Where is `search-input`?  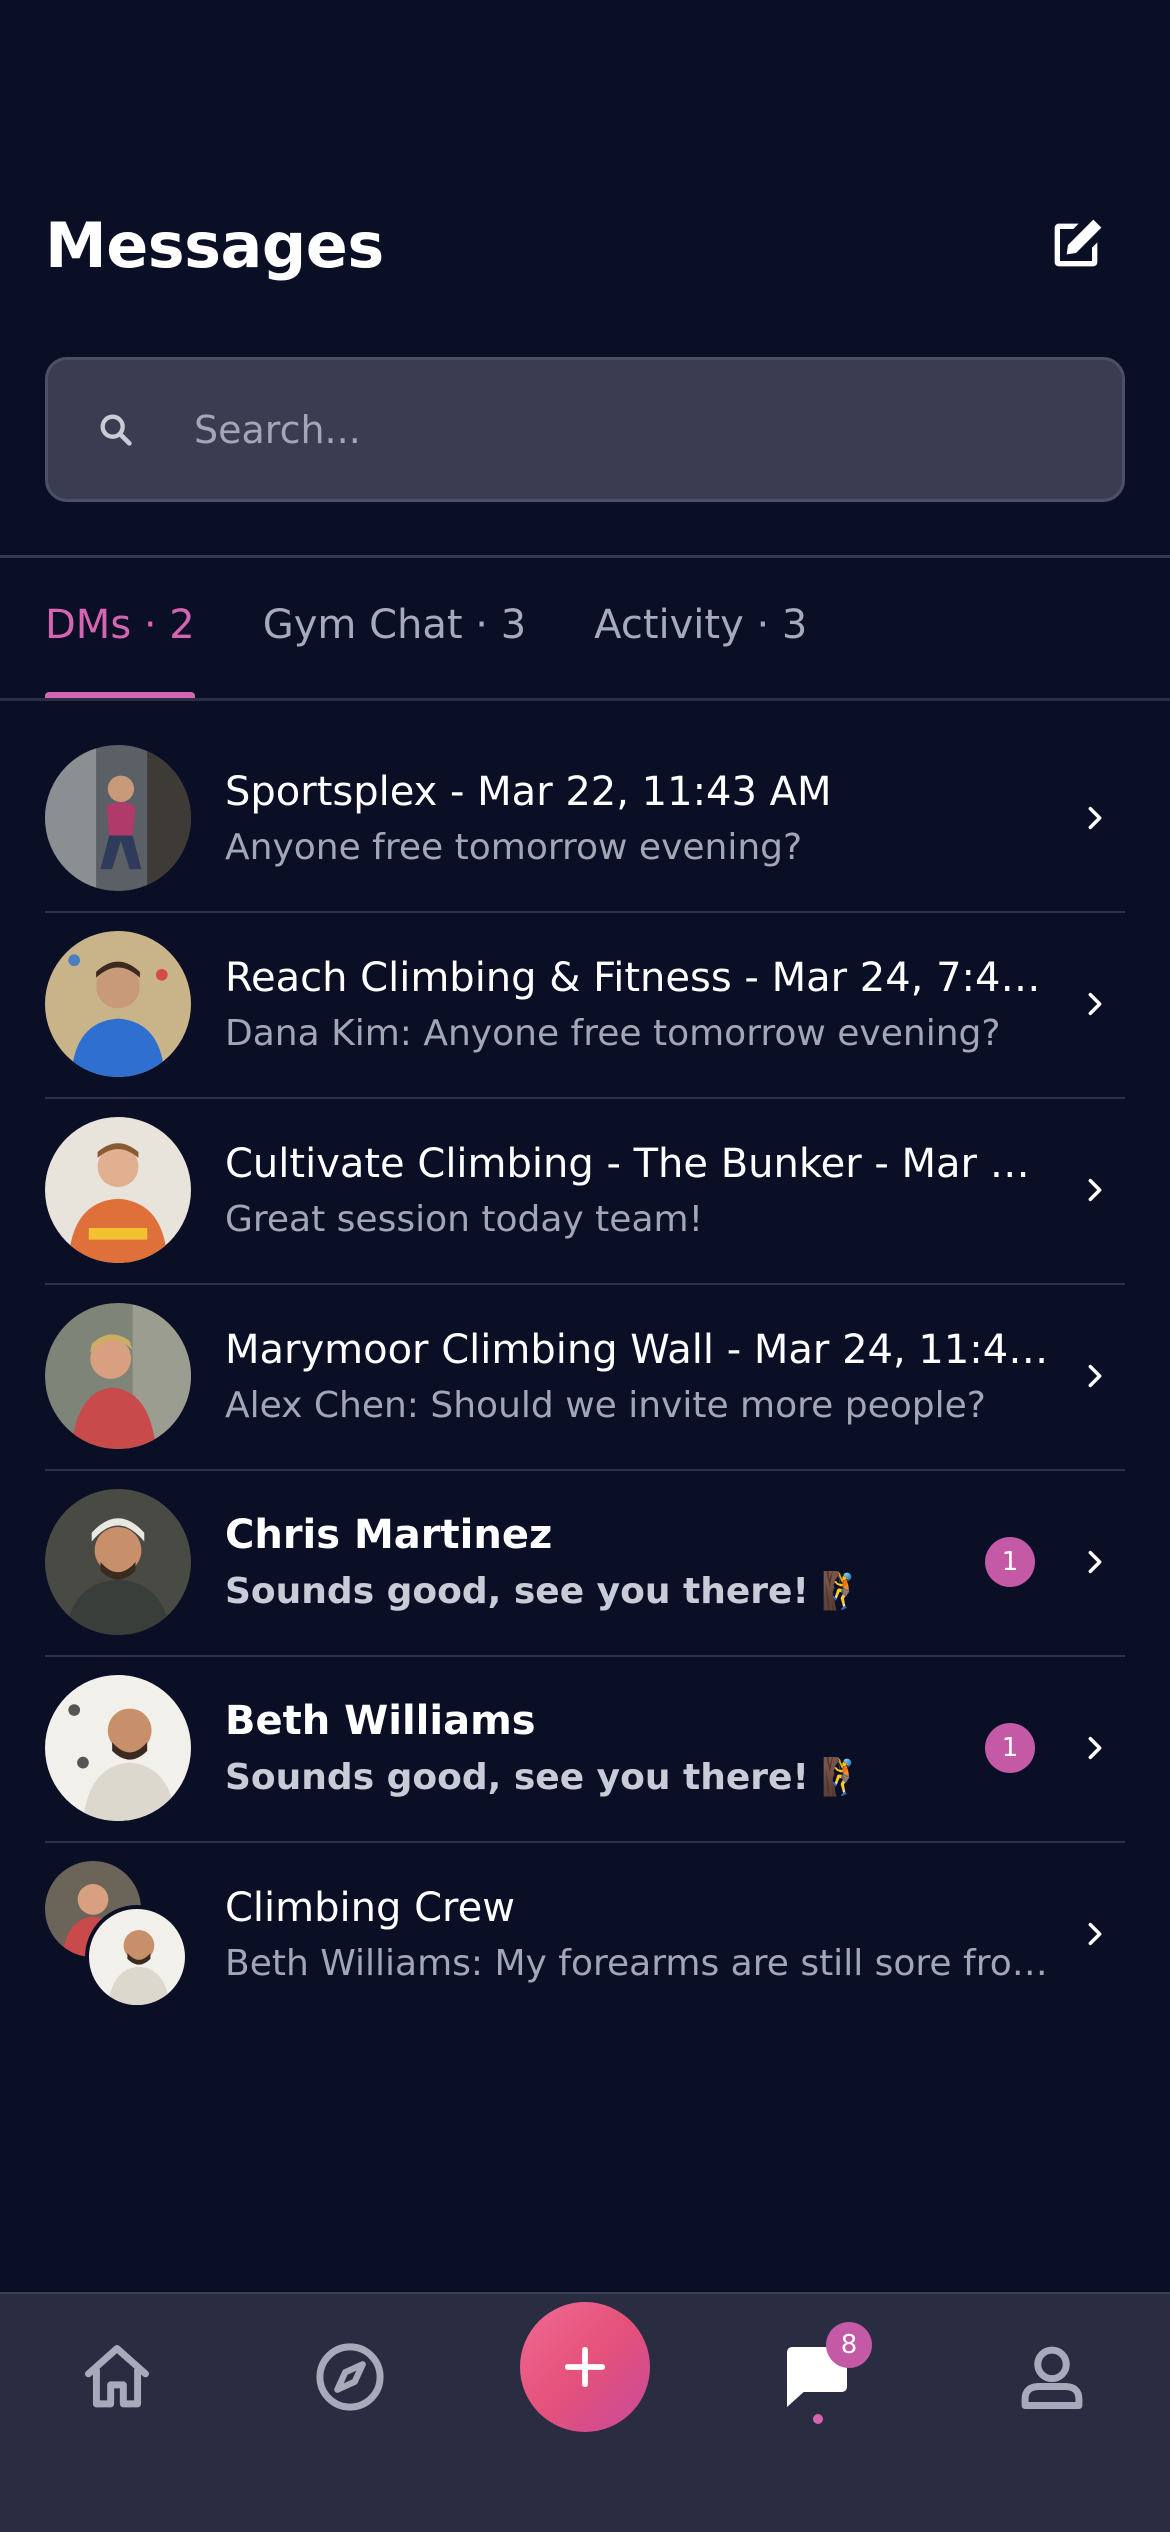
search-input is located at coordinates (624, 429).